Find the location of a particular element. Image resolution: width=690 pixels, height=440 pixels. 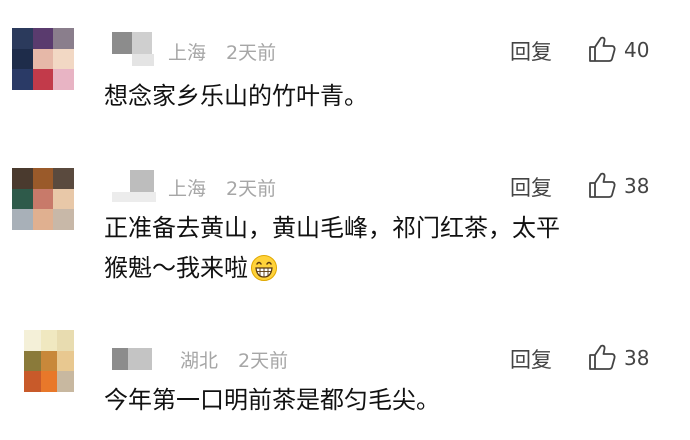

comment-text: 想念家乡乐山的竹叶青。 is located at coordinates (236, 96).